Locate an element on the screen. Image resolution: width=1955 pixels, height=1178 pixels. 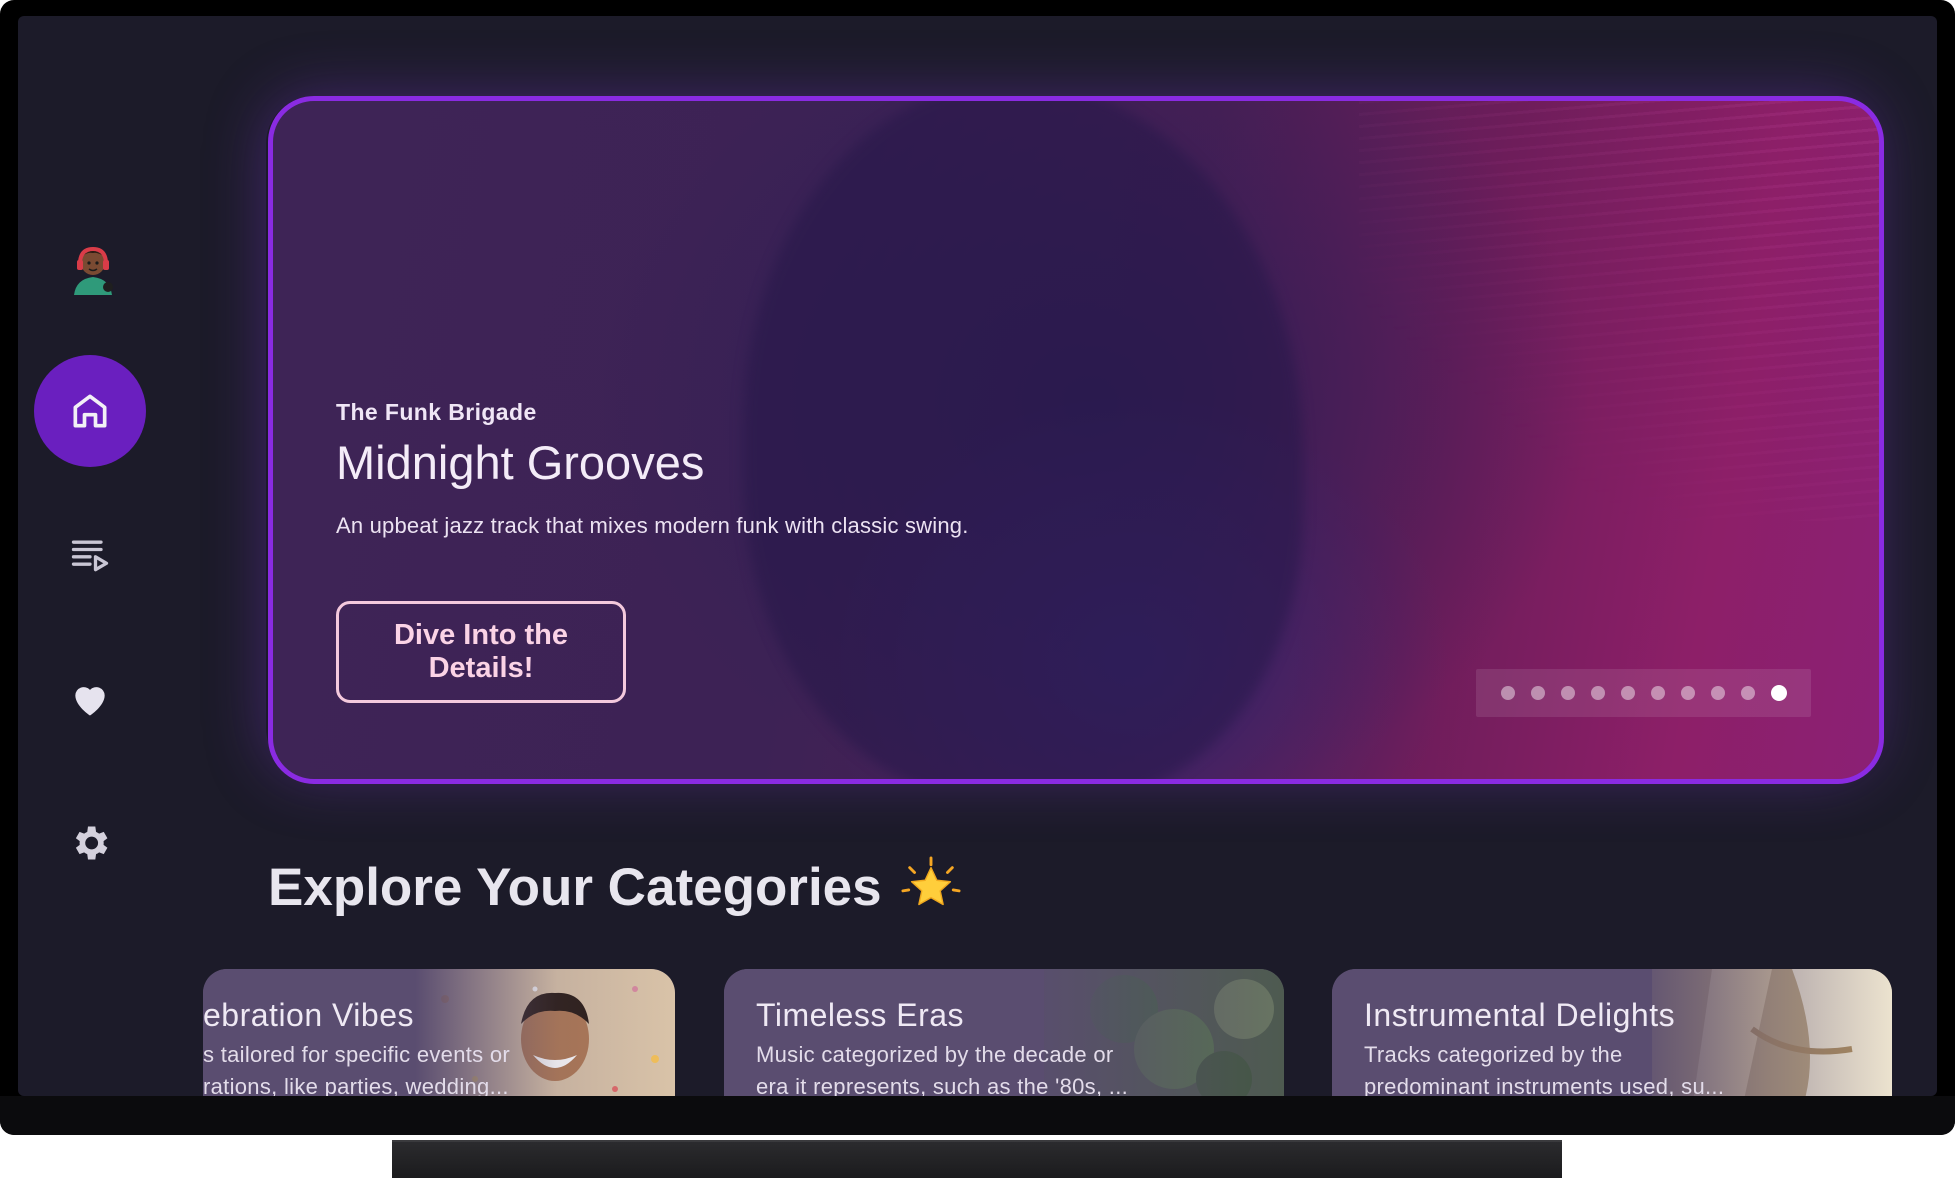
sidebar-item-playlist is located at coordinates (90, 555).